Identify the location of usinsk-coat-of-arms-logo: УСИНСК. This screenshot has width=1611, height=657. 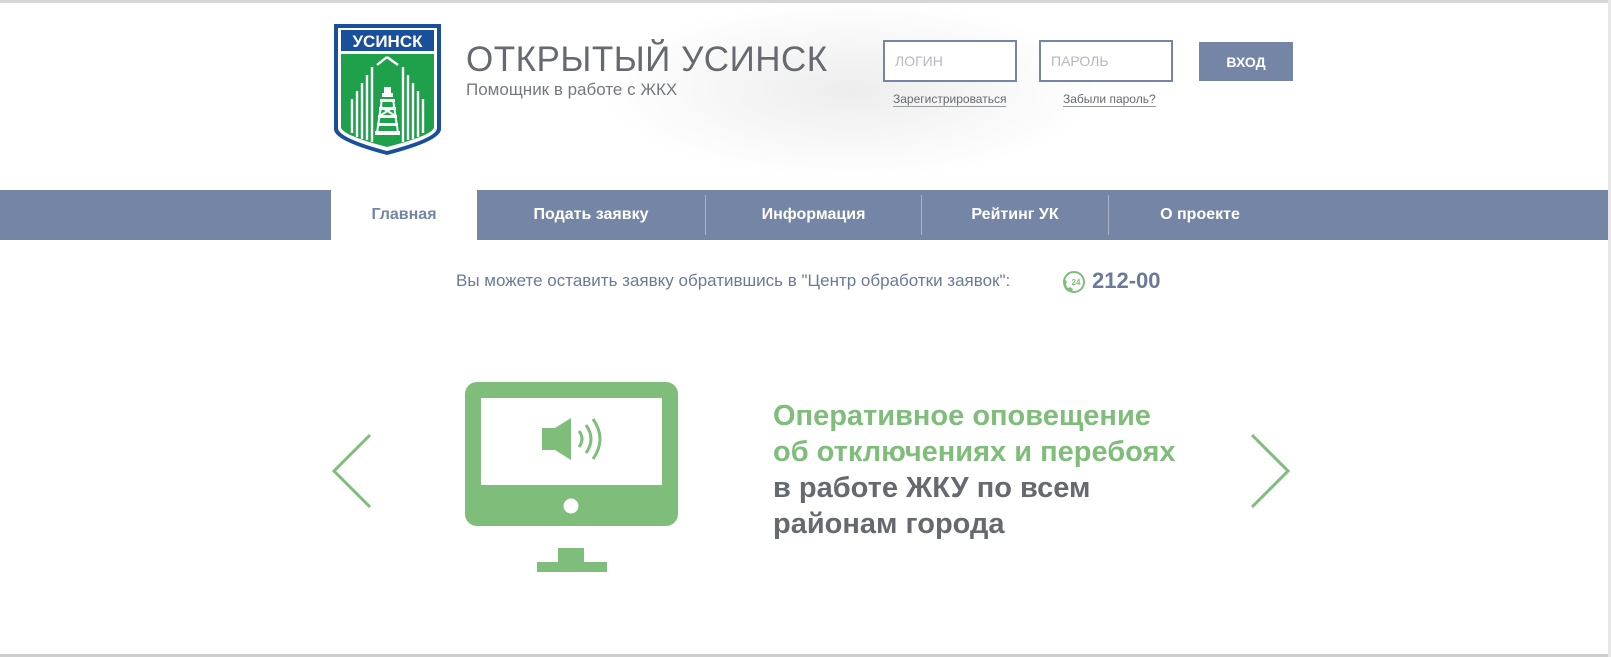
(387, 89).